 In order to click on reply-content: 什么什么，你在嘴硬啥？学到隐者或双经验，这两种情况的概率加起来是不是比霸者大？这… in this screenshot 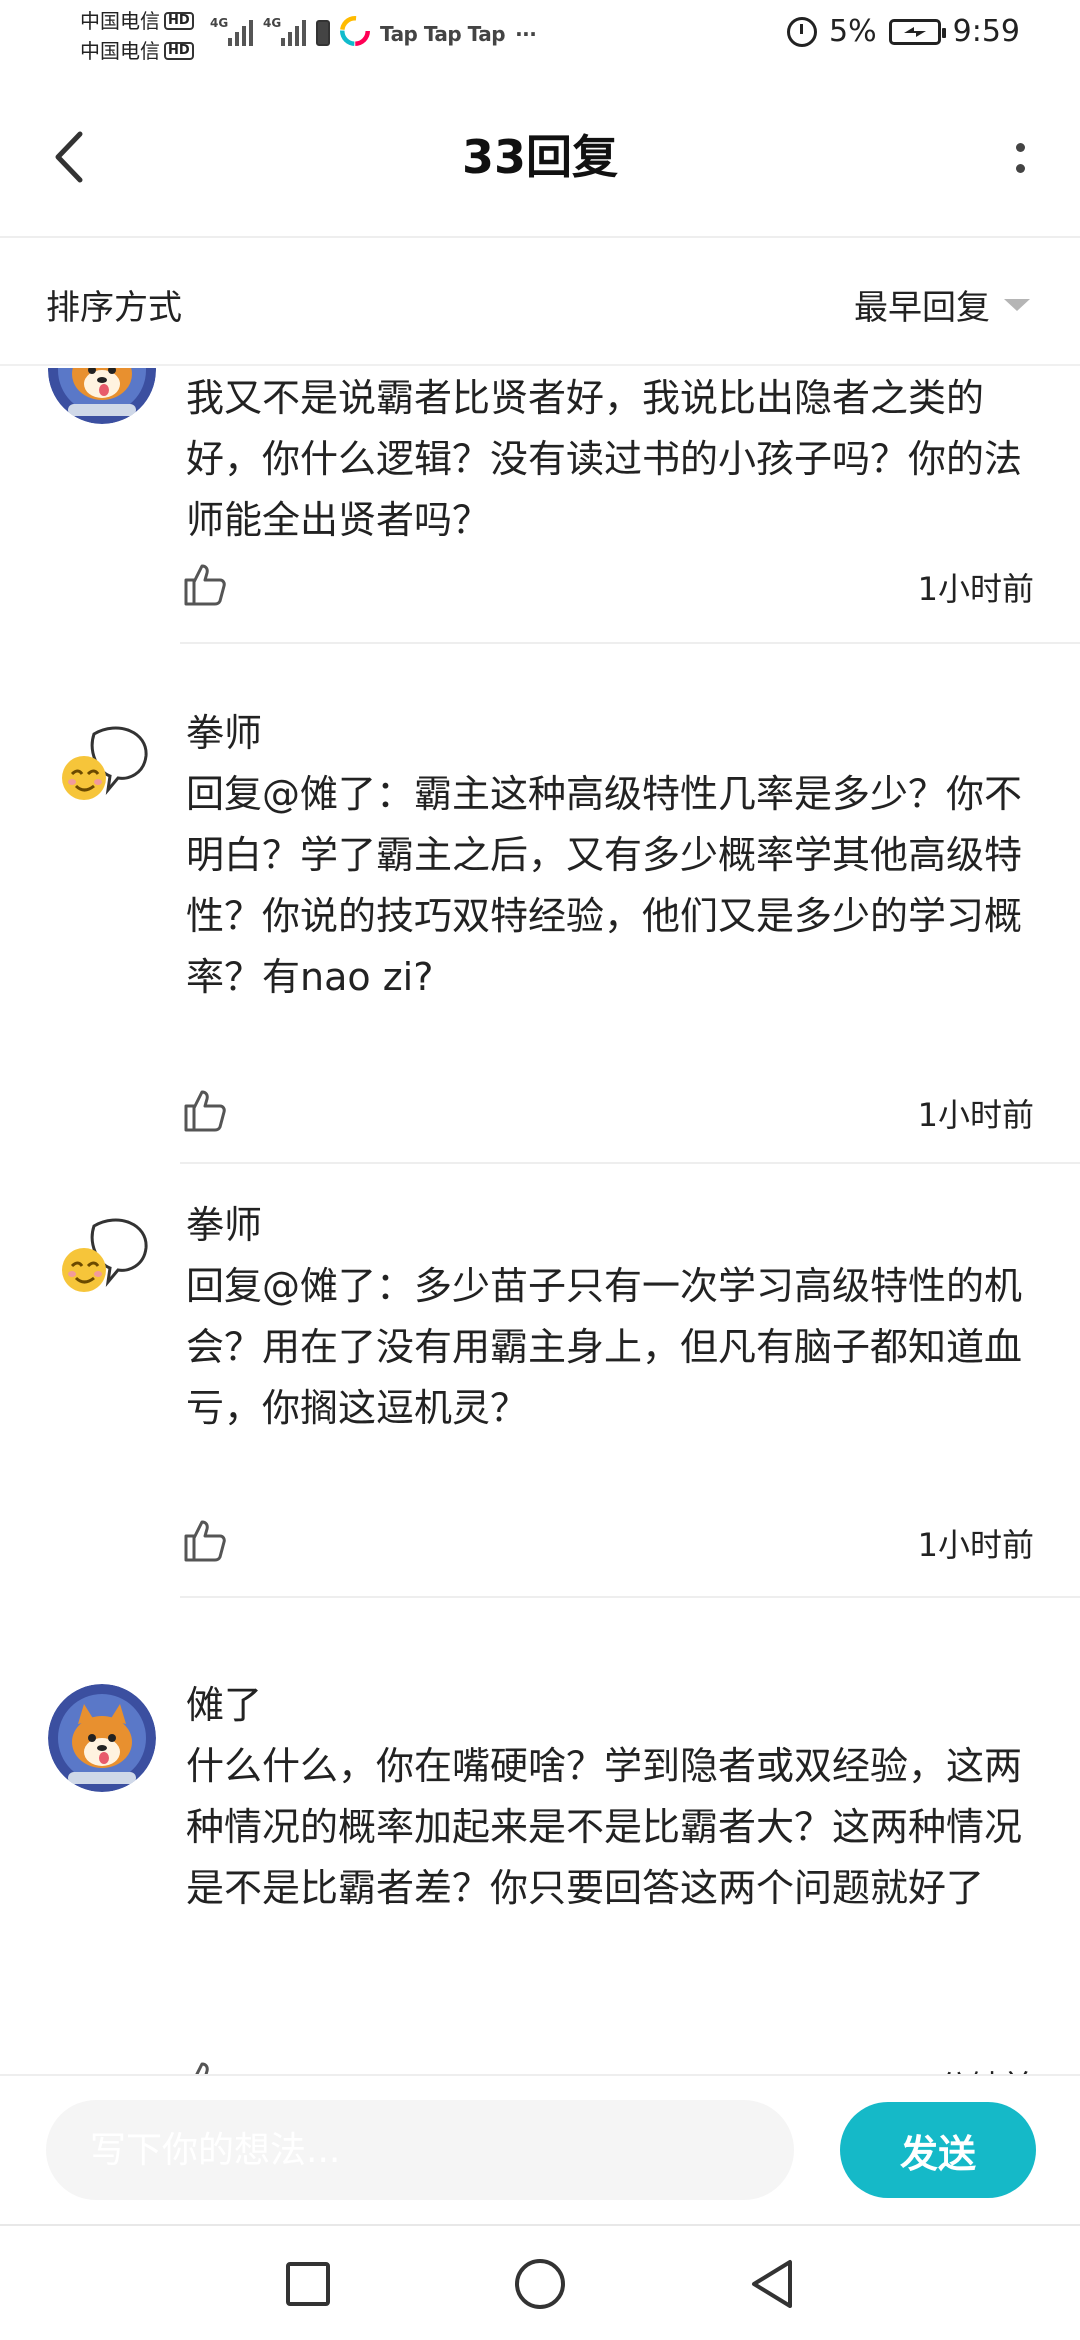, I will do `click(604, 1827)`.